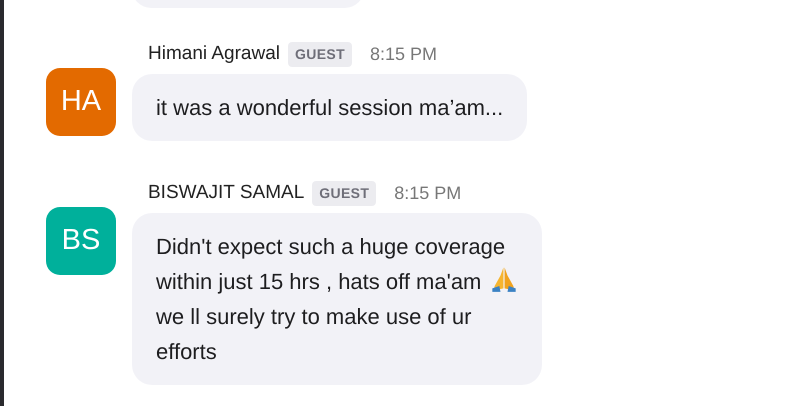 This screenshot has height=406, width=800. What do you see at coordinates (214, 54) in the screenshot?
I see `sender-name: Himani Agrawal` at bounding box center [214, 54].